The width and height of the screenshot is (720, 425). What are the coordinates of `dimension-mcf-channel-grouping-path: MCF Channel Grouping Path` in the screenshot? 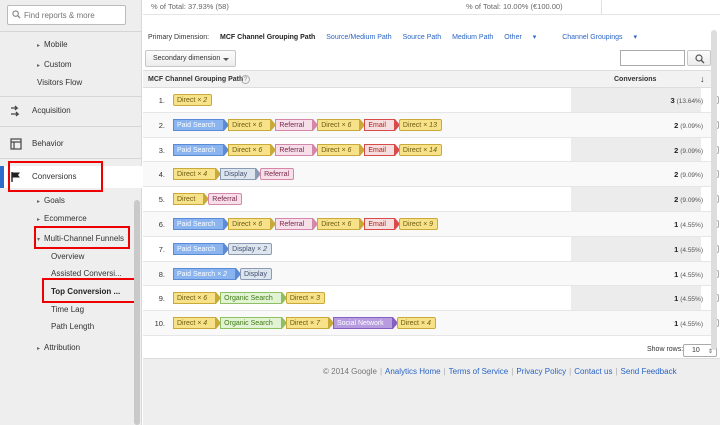 It's located at (267, 37).